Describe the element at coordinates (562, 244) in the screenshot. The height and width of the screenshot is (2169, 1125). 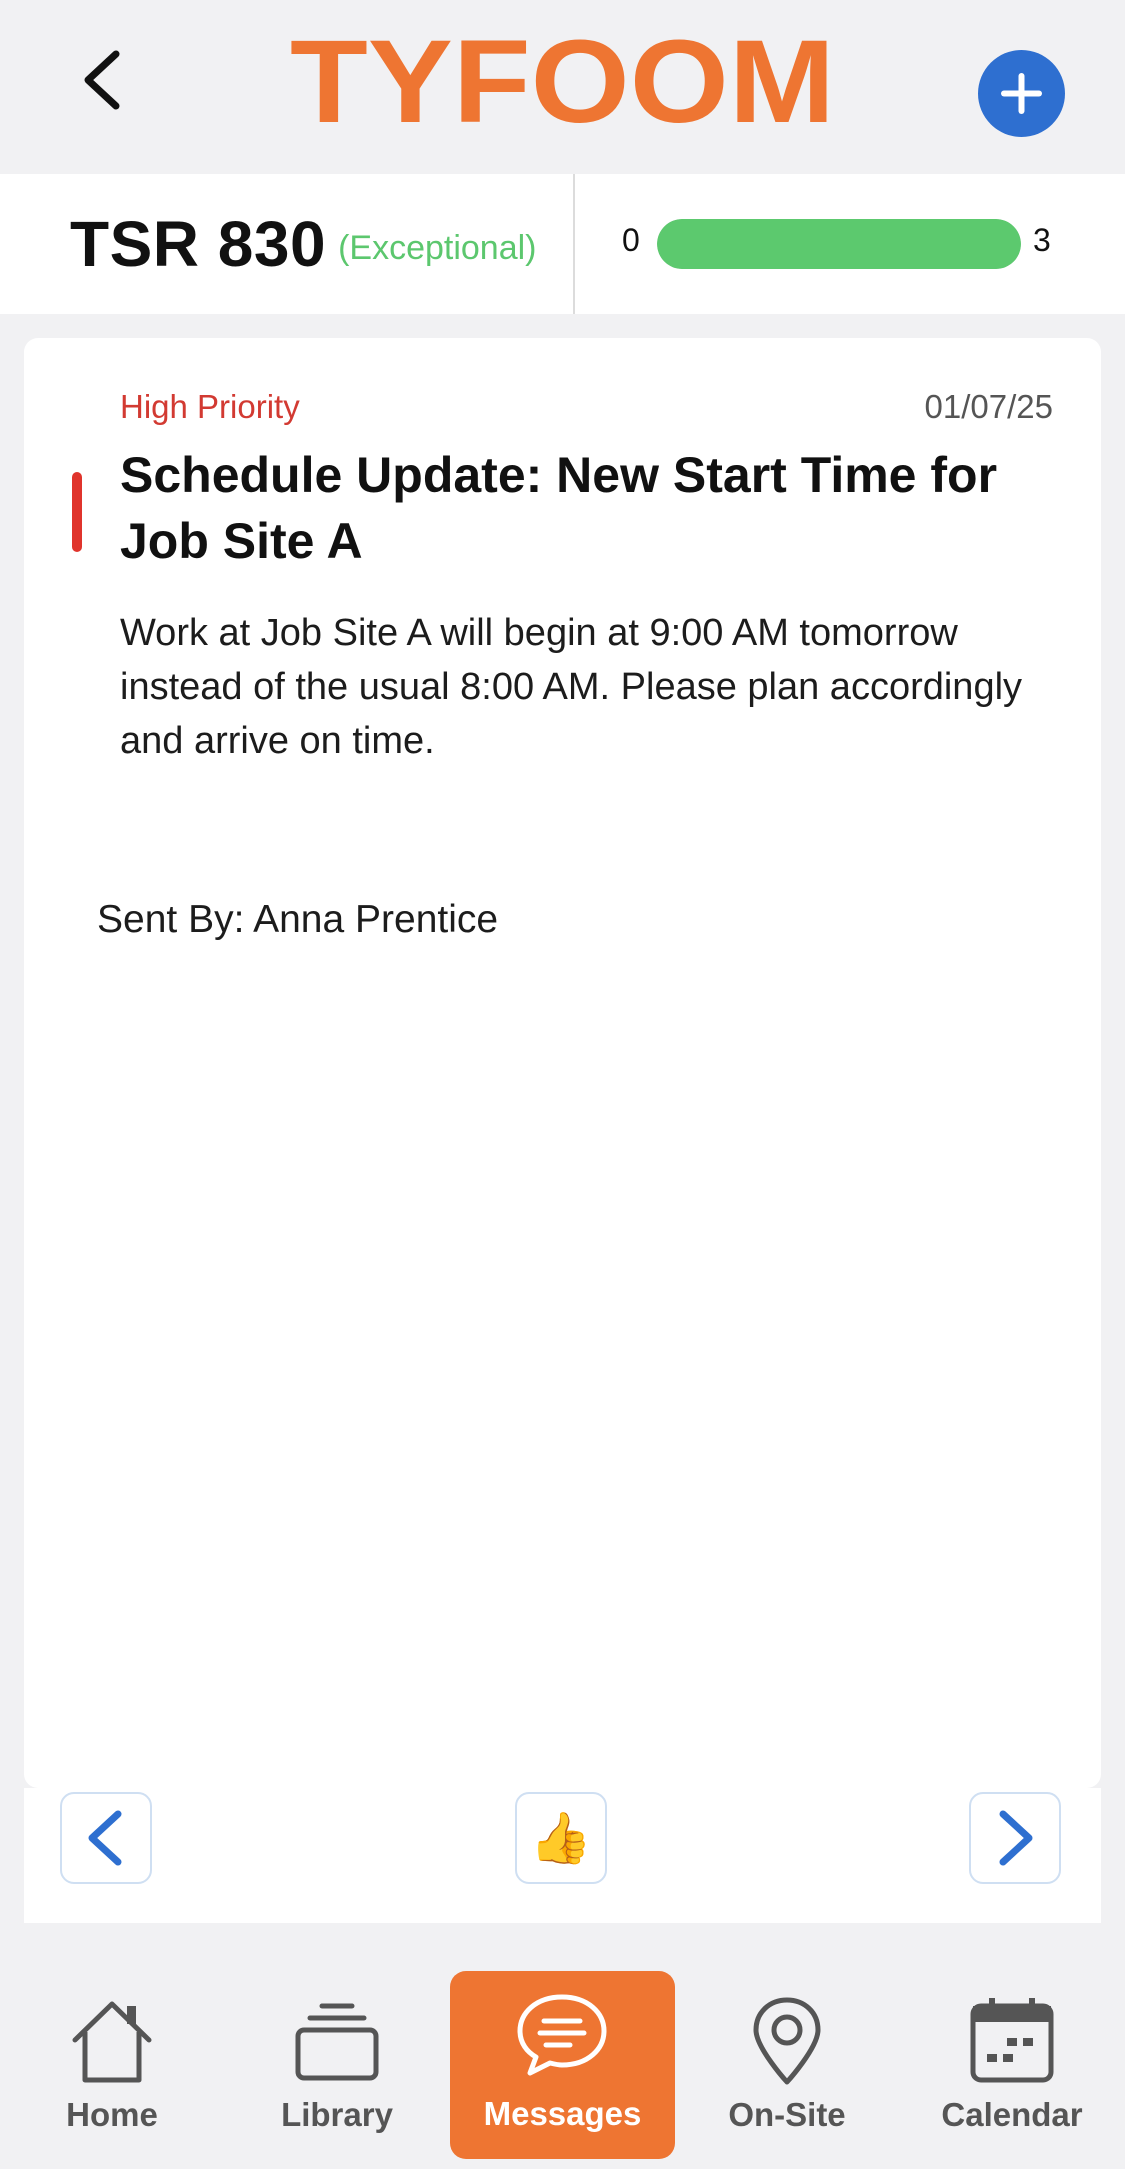
I see `tsr-score-bar: TSR 830 (Exceptional) 0 3` at that location.